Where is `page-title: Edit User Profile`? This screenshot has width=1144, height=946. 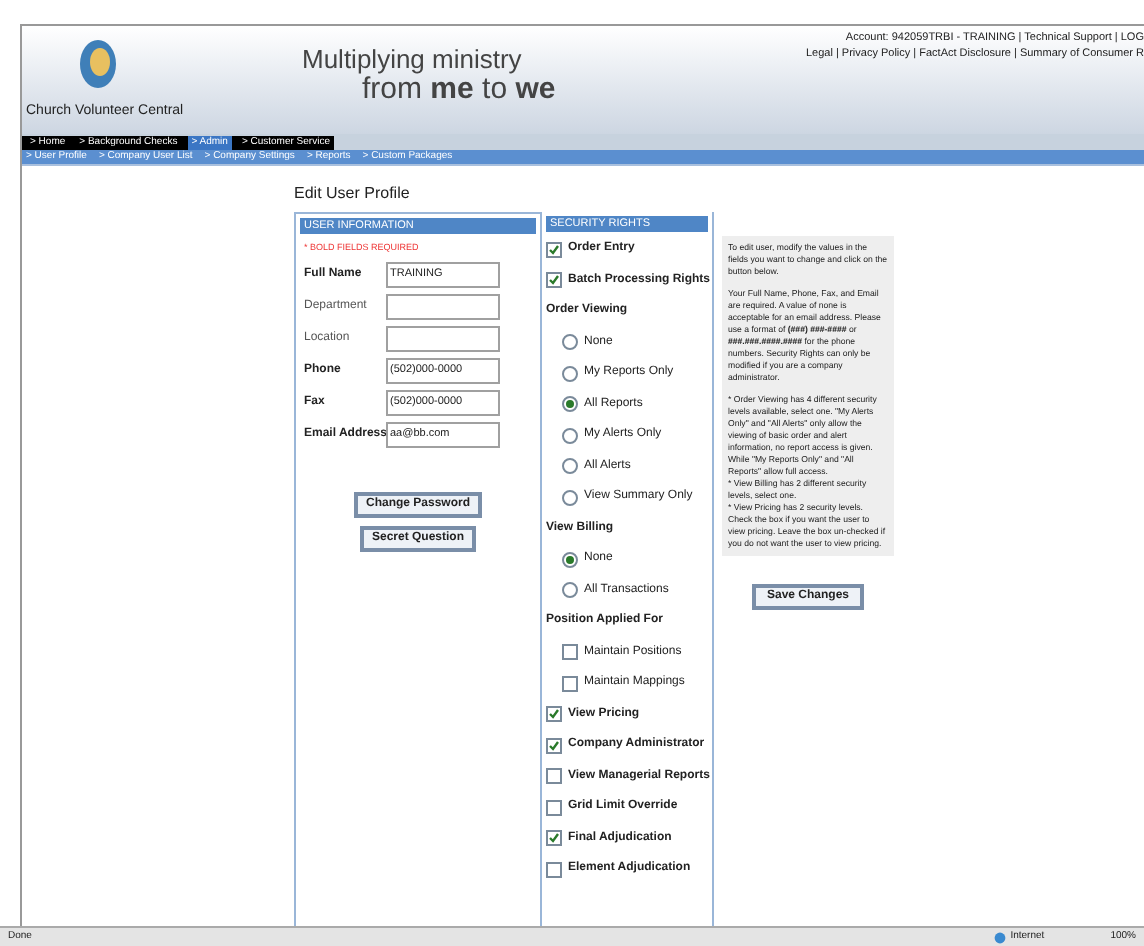 page-title: Edit User Profile is located at coordinates (353, 194).